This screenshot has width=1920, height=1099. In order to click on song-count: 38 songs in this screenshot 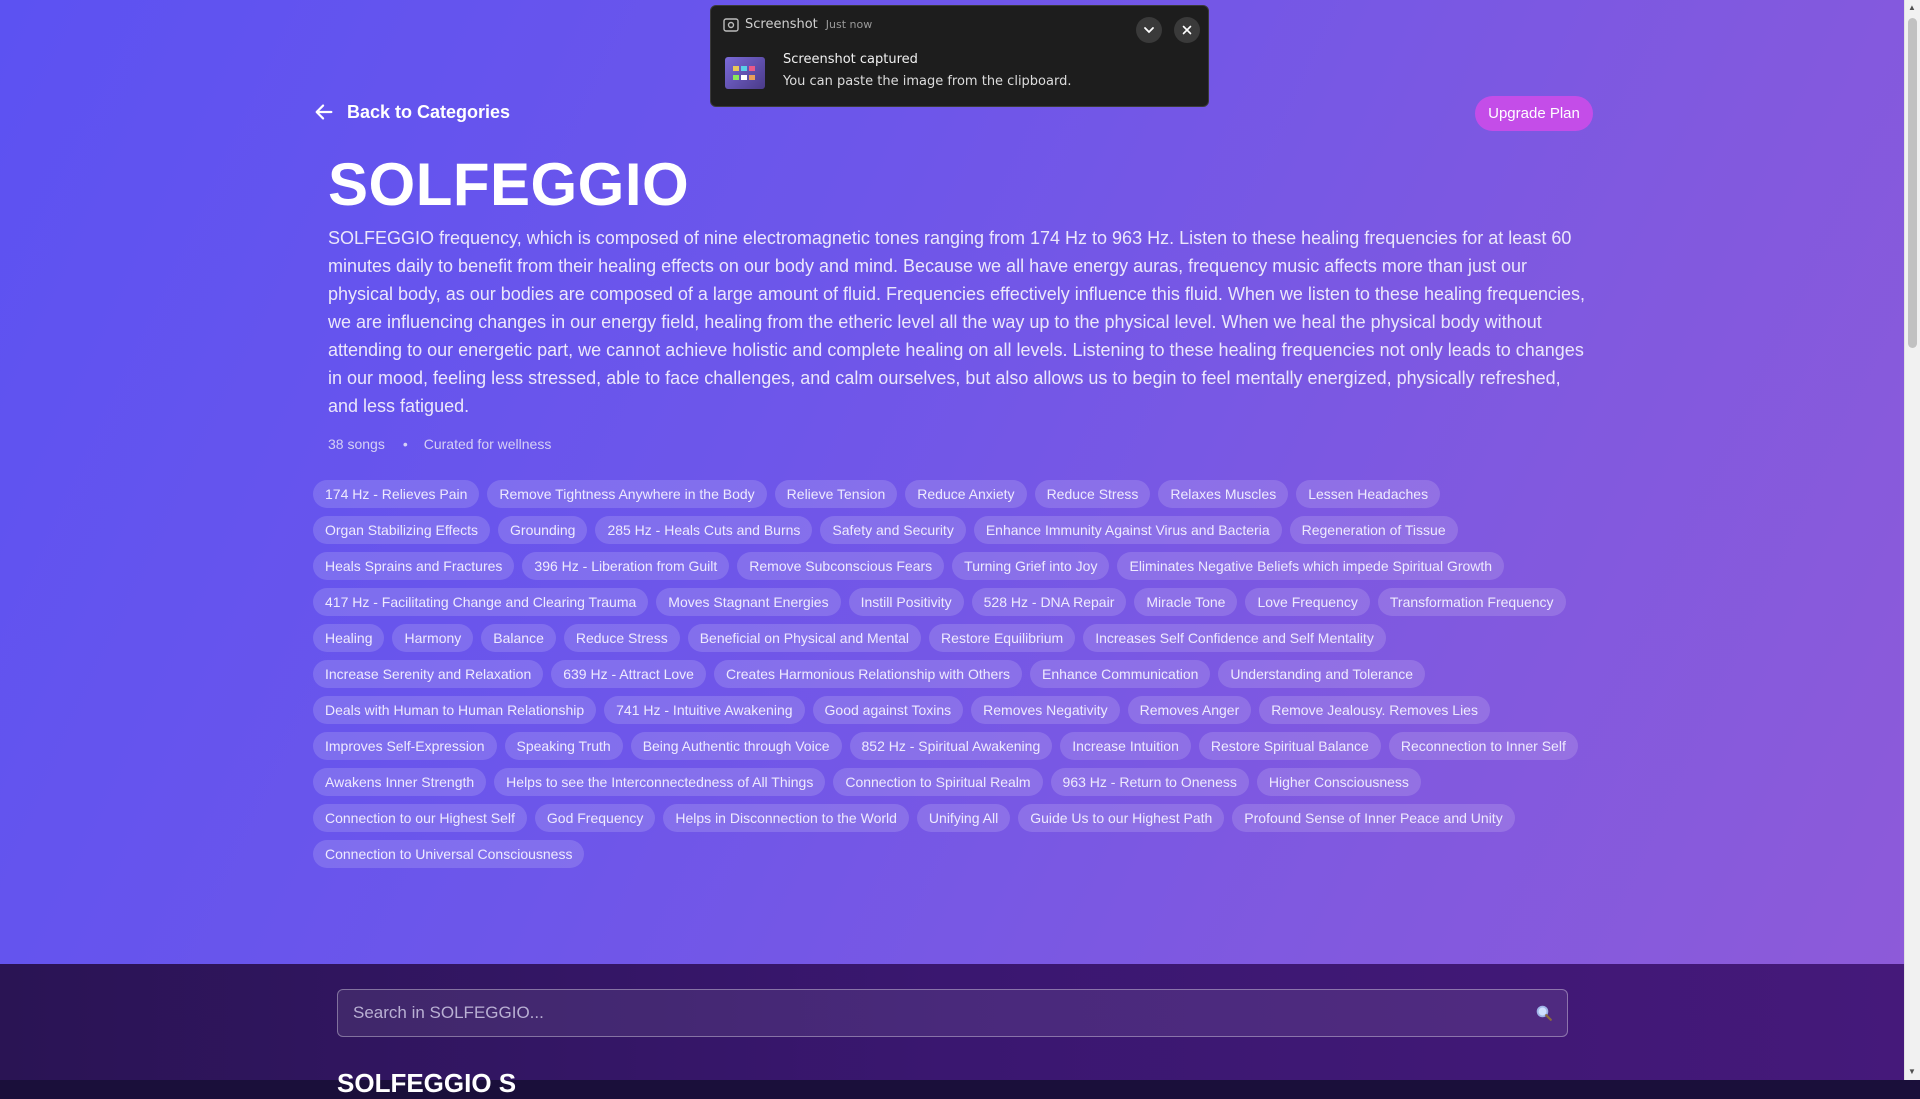, I will do `click(356, 444)`.